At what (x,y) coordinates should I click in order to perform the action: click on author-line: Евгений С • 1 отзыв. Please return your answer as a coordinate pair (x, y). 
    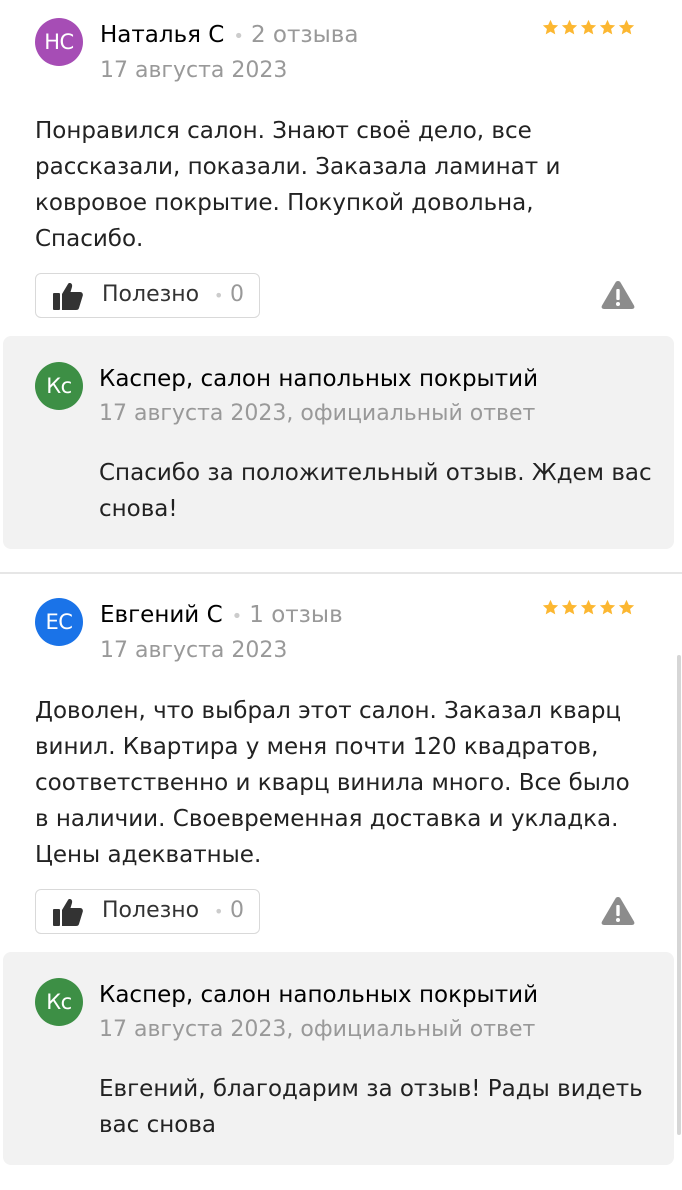
    Looking at the image, I should click on (221, 617).